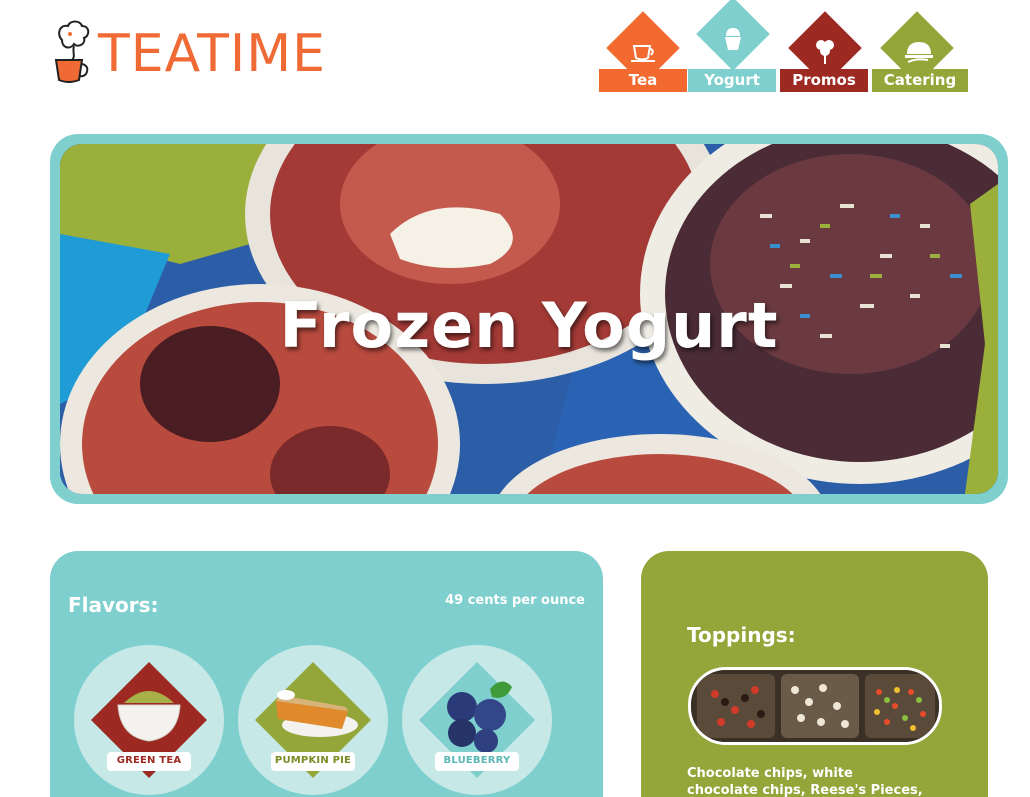 Image resolution: width=1030 pixels, height=797 pixels. I want to click on toppings-title: Toppings:, so click(741, 635).